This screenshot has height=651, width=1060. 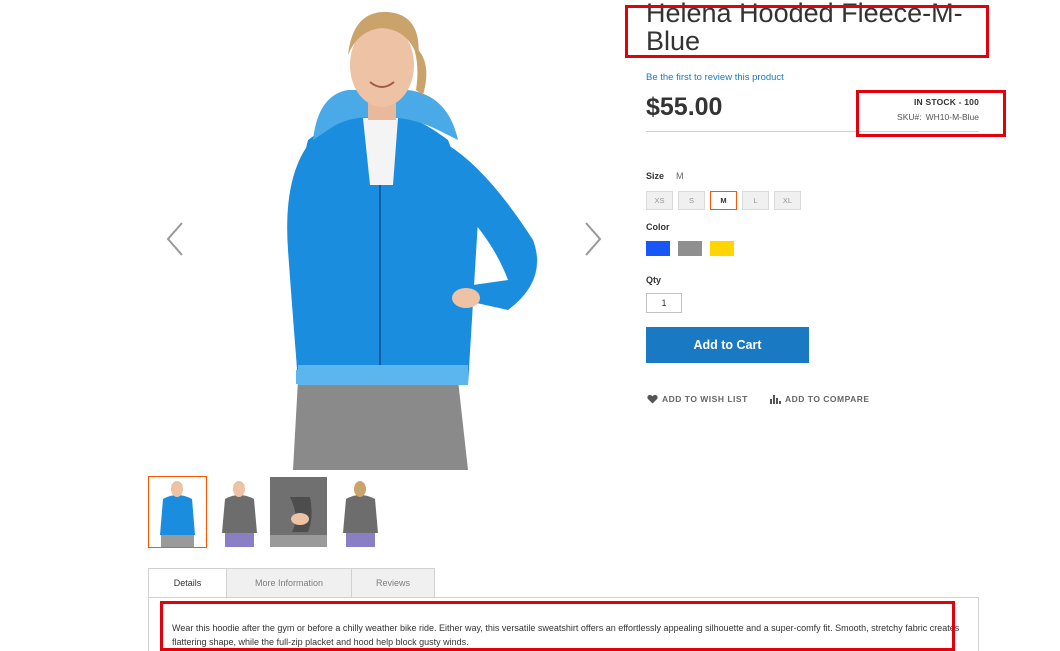 I want to click on size-label: Size, so click(x=655, y=176).